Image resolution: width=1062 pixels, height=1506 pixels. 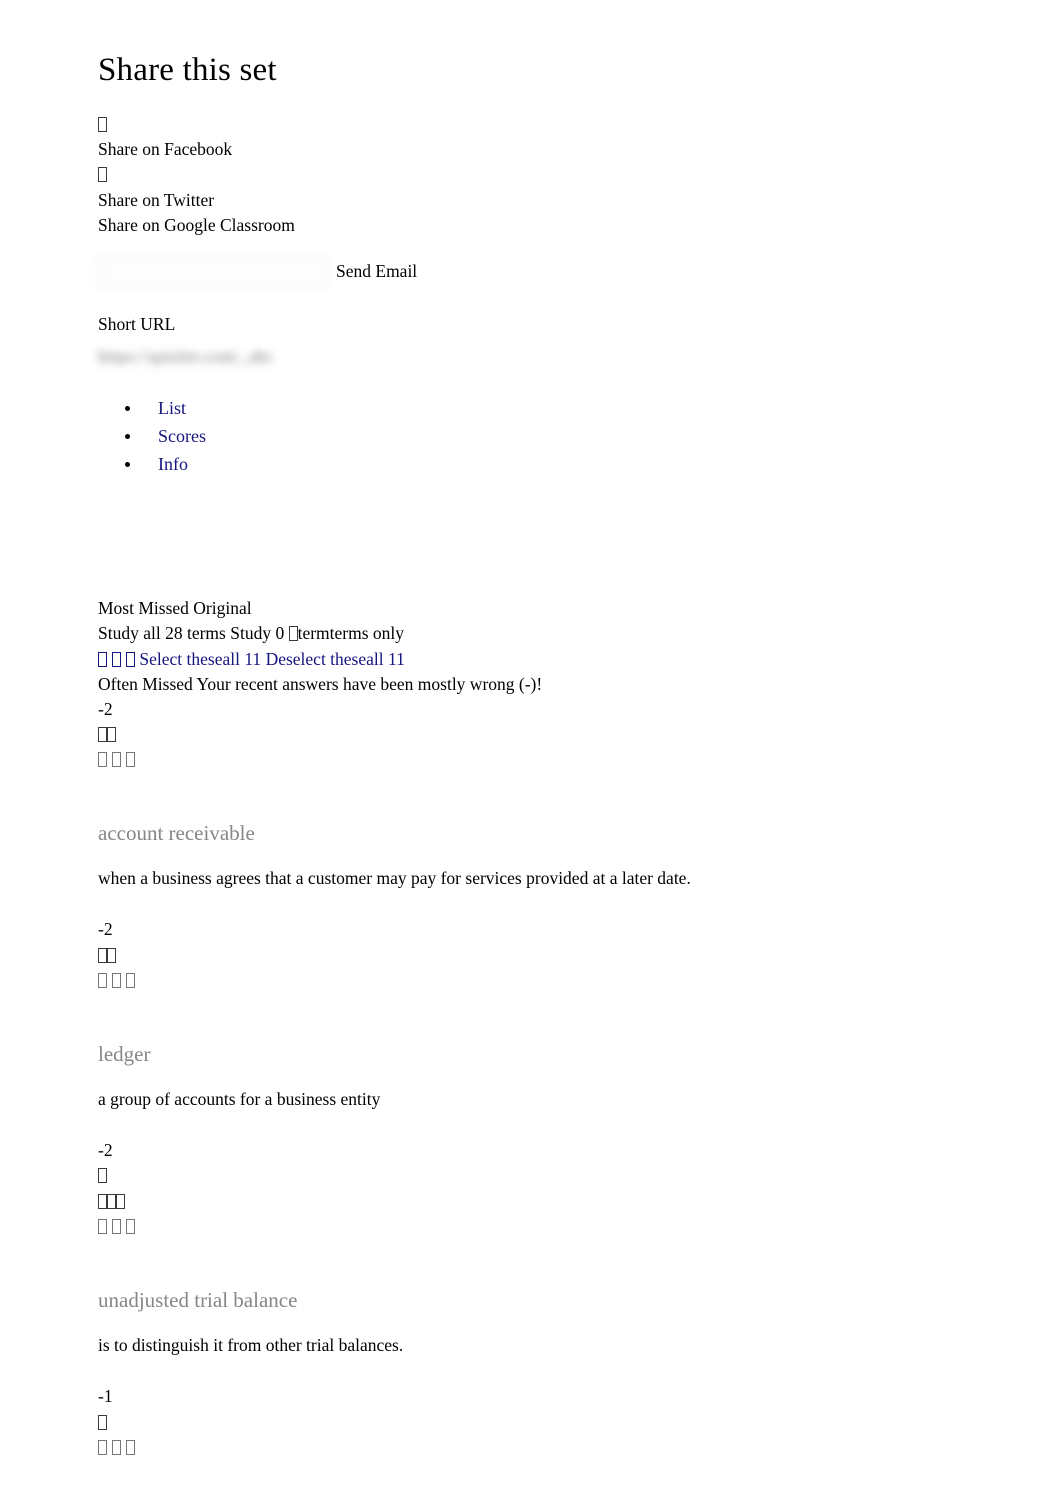 I want to click on term-title: account receivable, so click(x=176, y=833).